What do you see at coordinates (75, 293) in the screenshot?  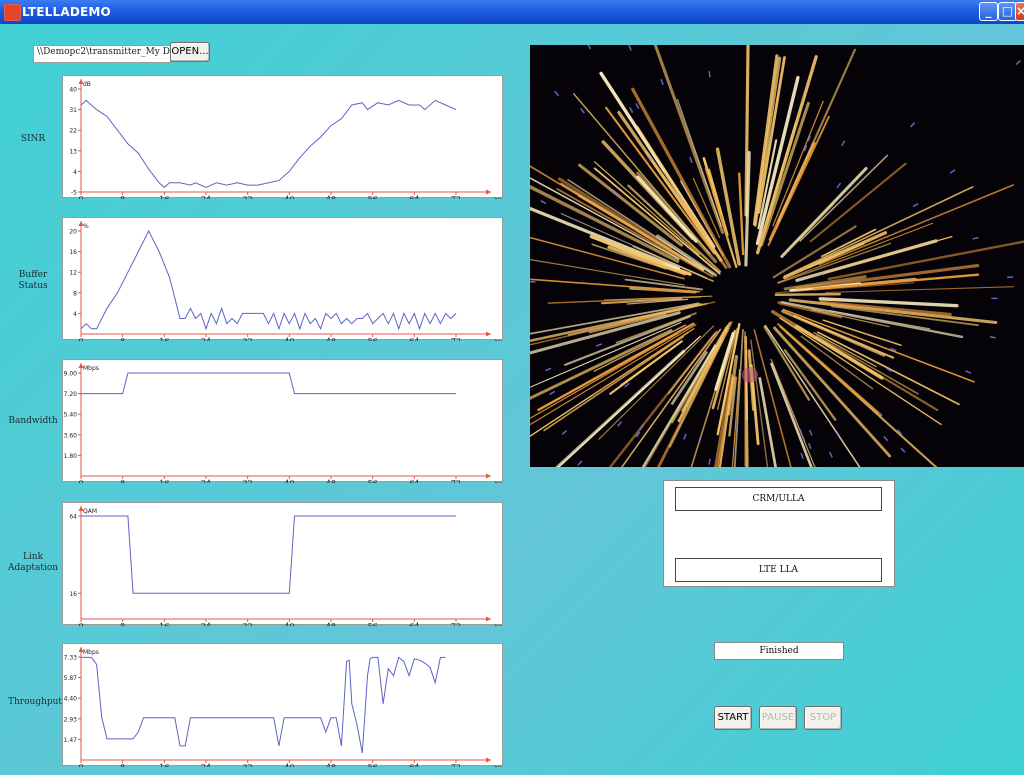 I see `y-tick-label: 8` at bounding box center [75, 293].